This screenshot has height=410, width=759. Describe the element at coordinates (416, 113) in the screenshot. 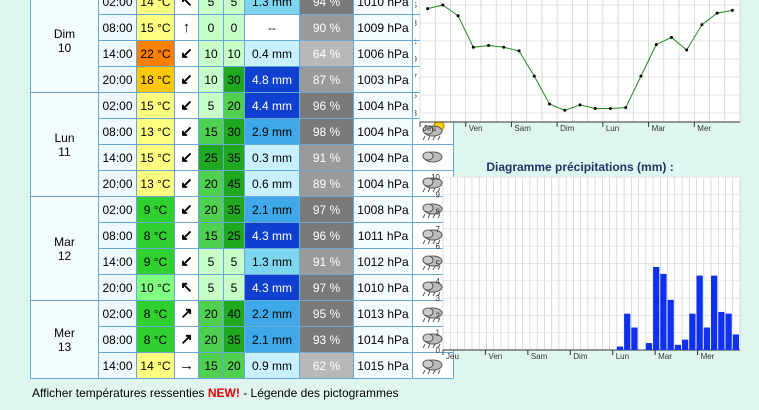

I see `y-tick-label: 1003` at that location.